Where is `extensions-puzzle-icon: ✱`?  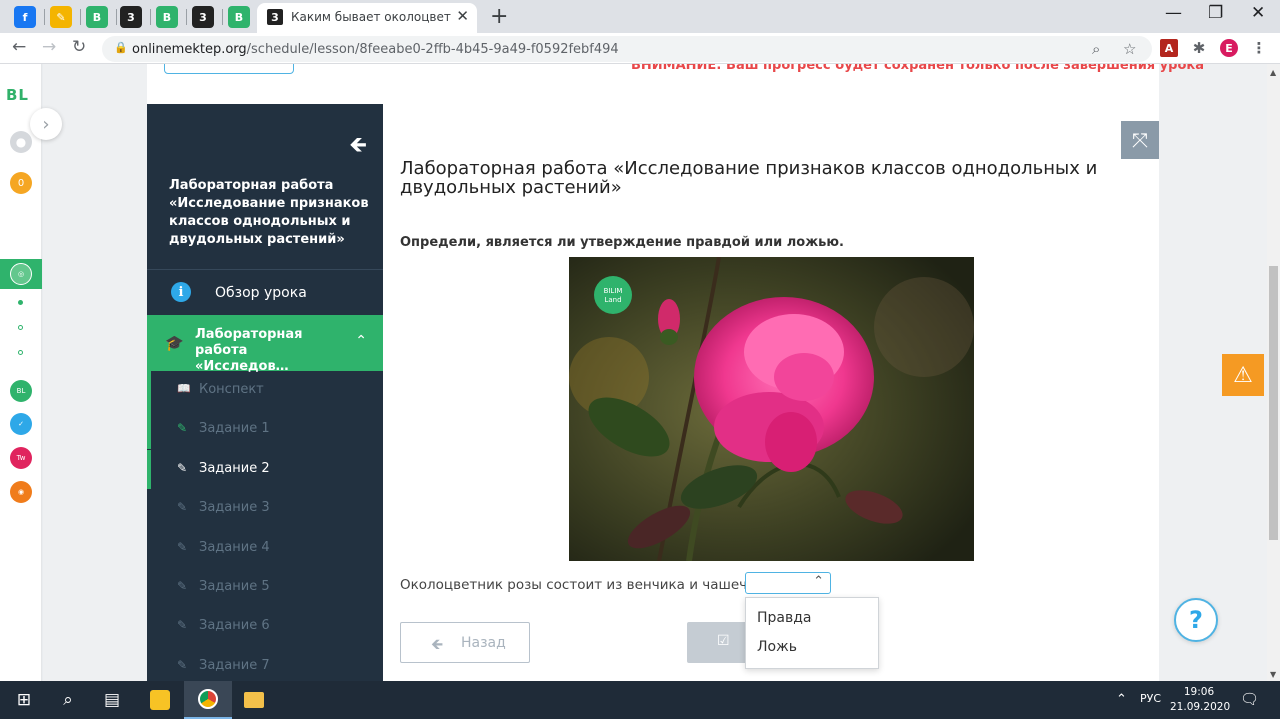
extensions-puzzle-icon: ✱ is located at coordinates (1199, 48).